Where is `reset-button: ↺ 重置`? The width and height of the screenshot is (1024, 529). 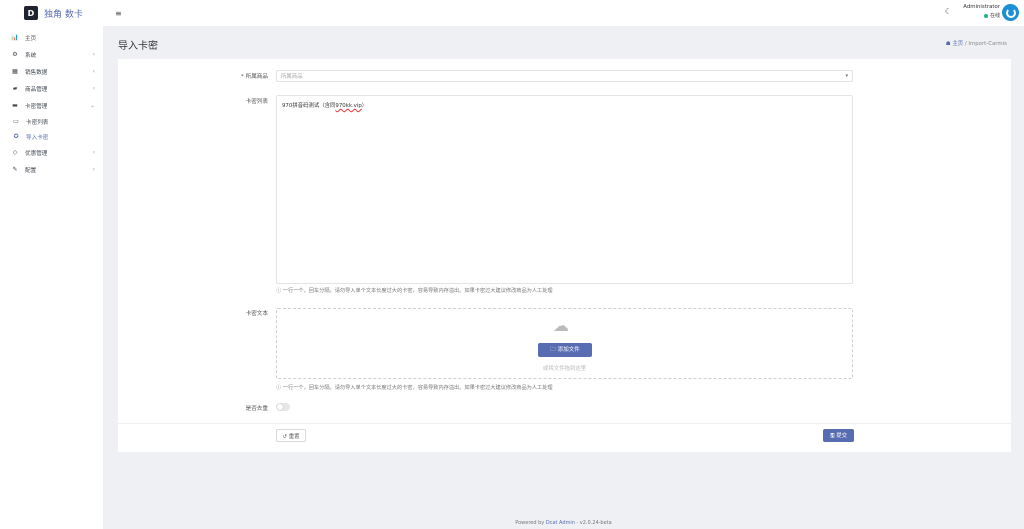
reset-button: ↺ 重置 is located at coordinates (291, 435).